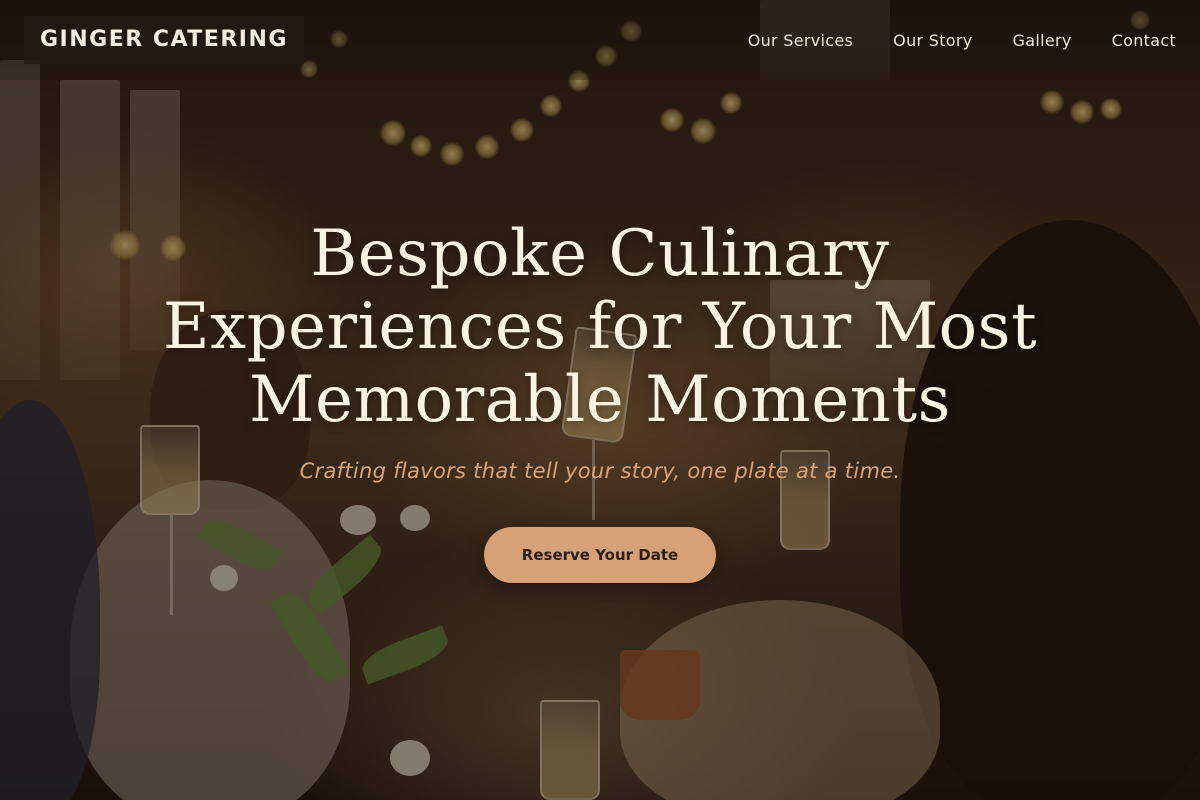  I want to click on reserve-date-button: Reserve Your Date, so click(600, 555).